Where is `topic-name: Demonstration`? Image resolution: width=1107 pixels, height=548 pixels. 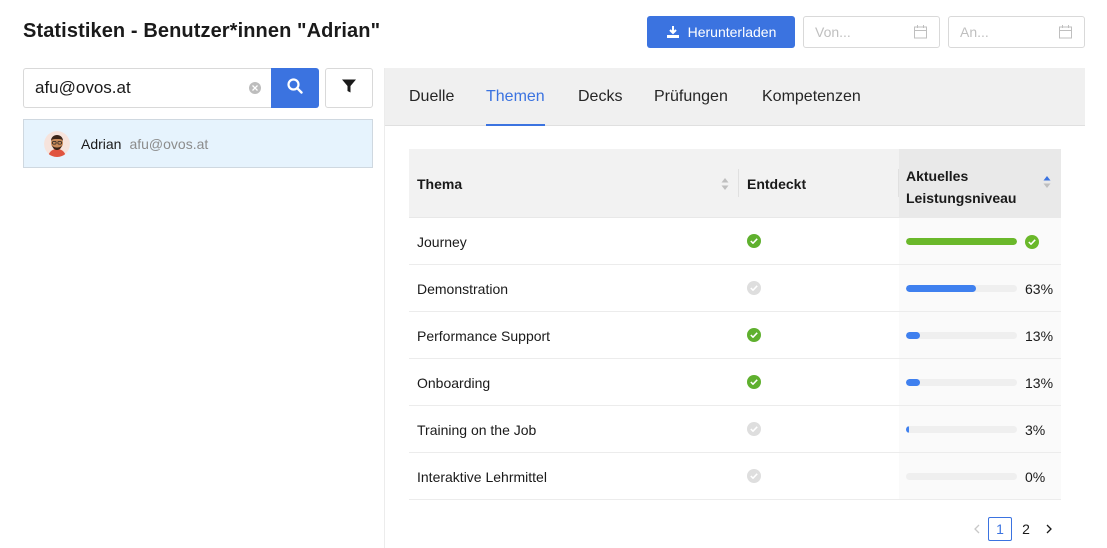
topic-name: Demonstration is located at coordinates (463, 289).